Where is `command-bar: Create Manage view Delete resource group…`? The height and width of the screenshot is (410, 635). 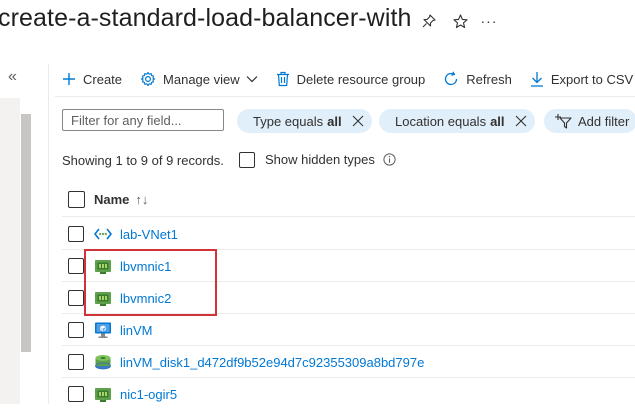 command-bar: Create Manage view Delete resource group… is located at coordinates (348, 79).